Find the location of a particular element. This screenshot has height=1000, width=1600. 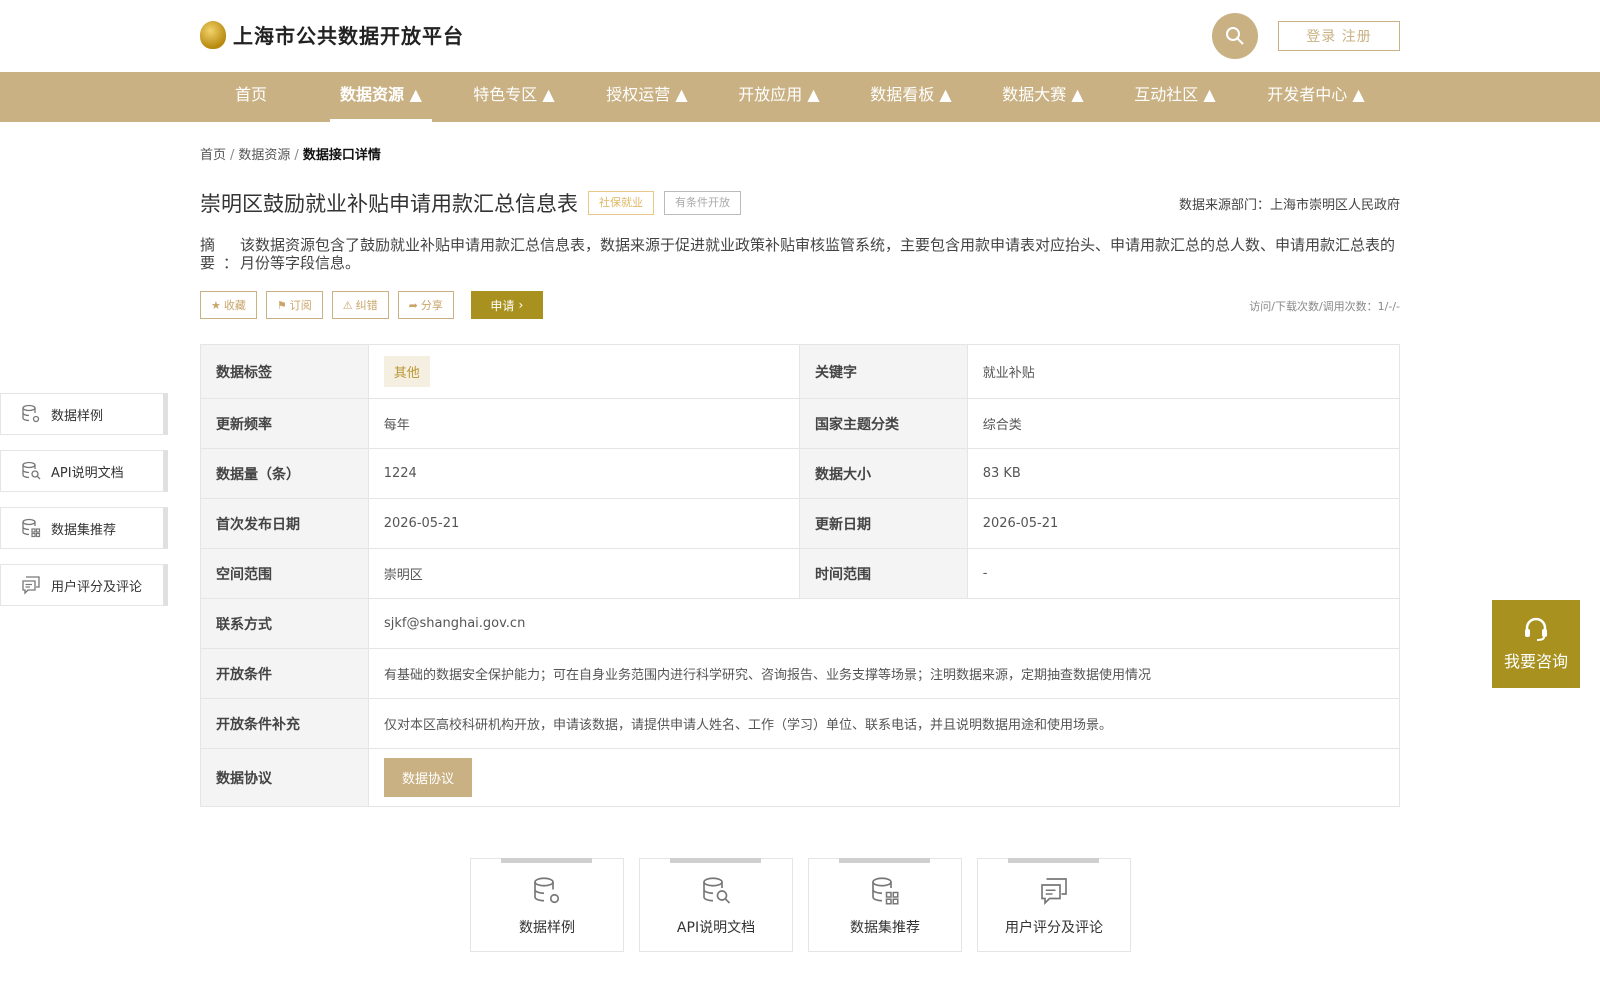

table-row: 更新频率 每年 国家主题分类 综合类 is located at coordinates (800, 424).